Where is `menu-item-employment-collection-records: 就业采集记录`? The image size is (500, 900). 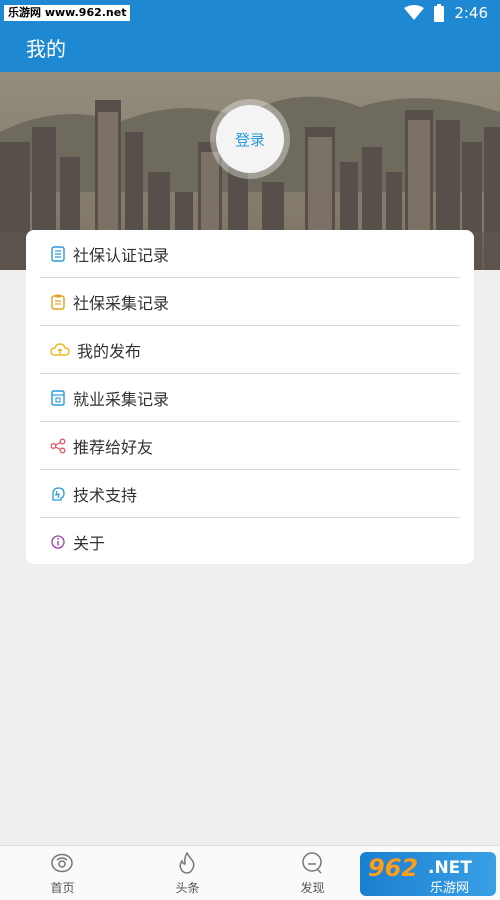
menu-item-employment-collection-records: 就业采集记录 is located at coordinates (250, 398).